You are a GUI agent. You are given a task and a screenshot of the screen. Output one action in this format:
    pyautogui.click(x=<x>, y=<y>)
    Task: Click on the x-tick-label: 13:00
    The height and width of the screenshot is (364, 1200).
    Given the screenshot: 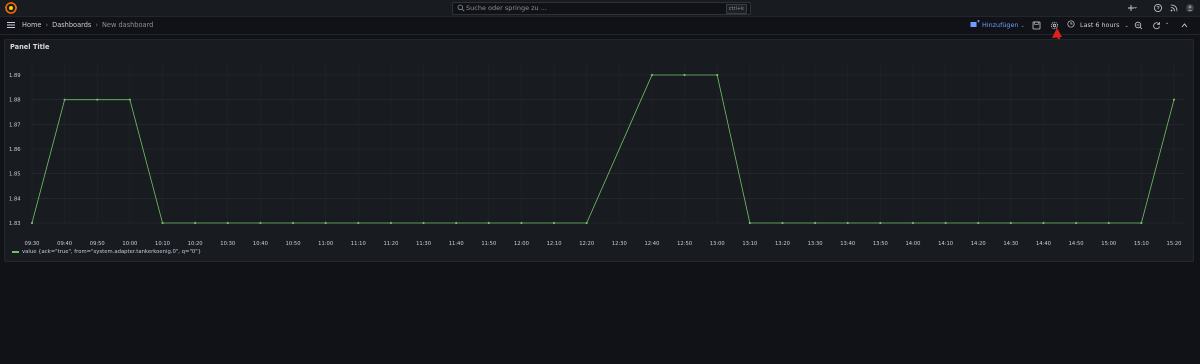 What is the action you would take?
    pyautogui.click(x=717, y=244)
    